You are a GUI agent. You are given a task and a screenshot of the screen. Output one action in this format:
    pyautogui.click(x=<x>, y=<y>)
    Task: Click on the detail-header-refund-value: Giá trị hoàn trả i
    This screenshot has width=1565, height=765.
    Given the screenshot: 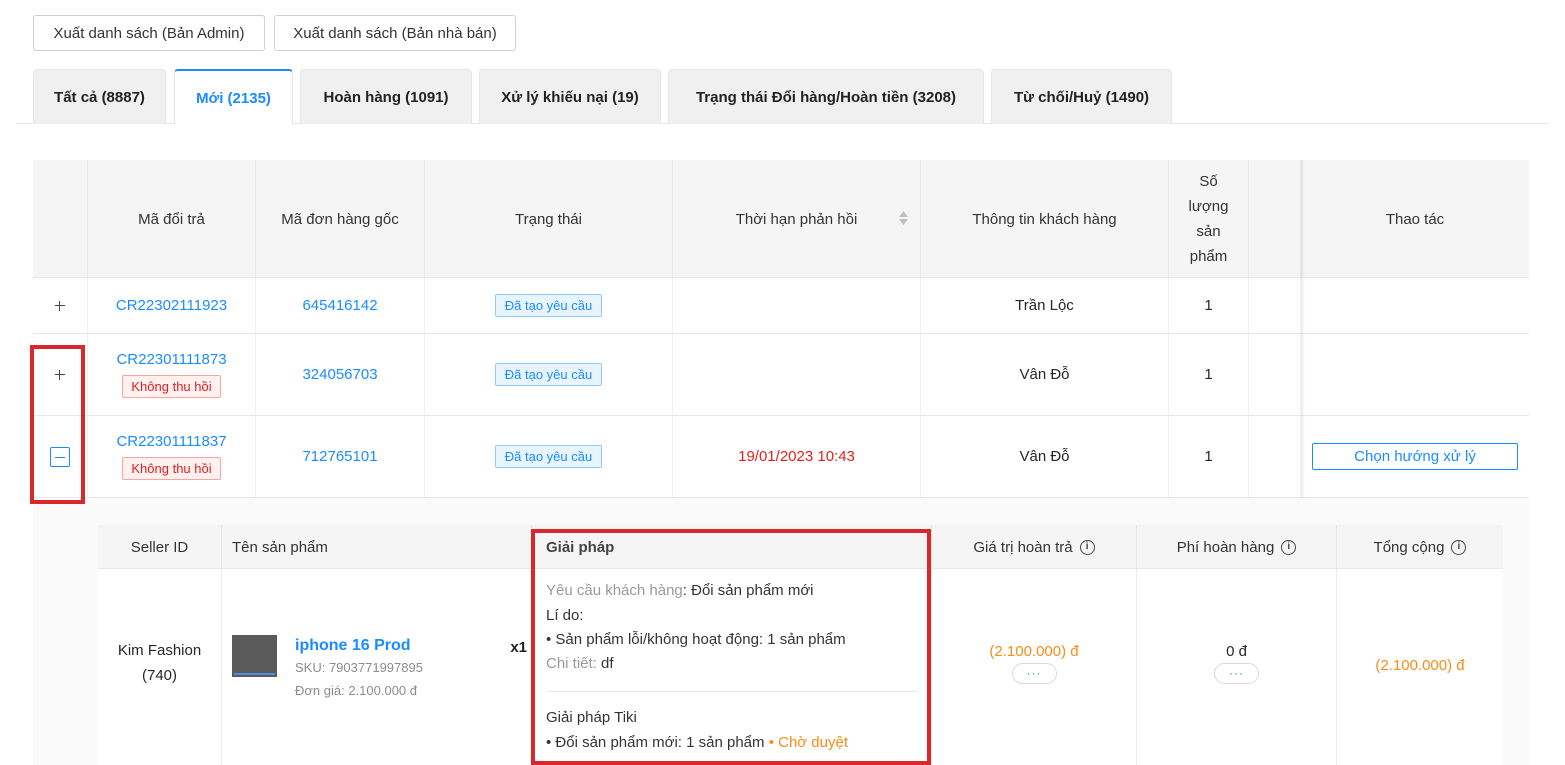 What is the action you would take?
    pyautogui.click(x=1034, y=547)
    